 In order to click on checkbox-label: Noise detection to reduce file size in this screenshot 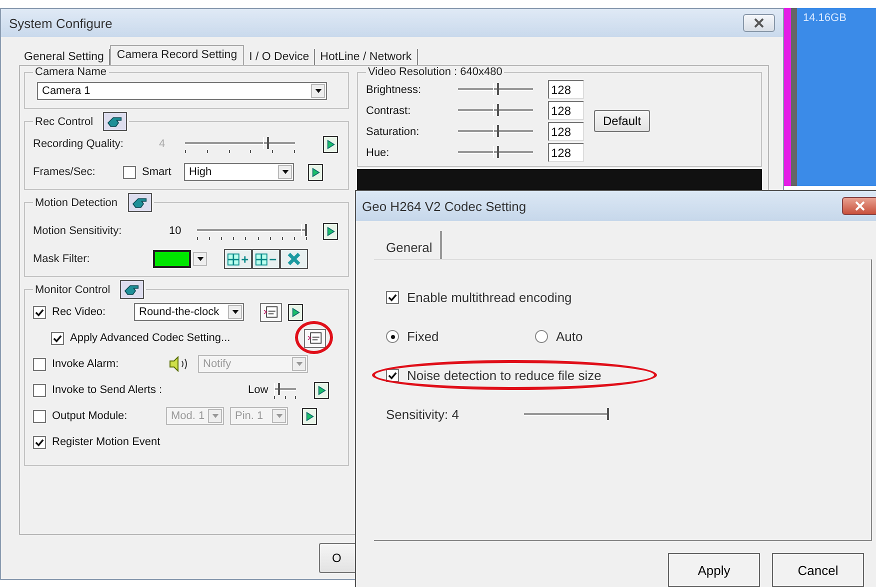, I will do `click(504, 375)`.